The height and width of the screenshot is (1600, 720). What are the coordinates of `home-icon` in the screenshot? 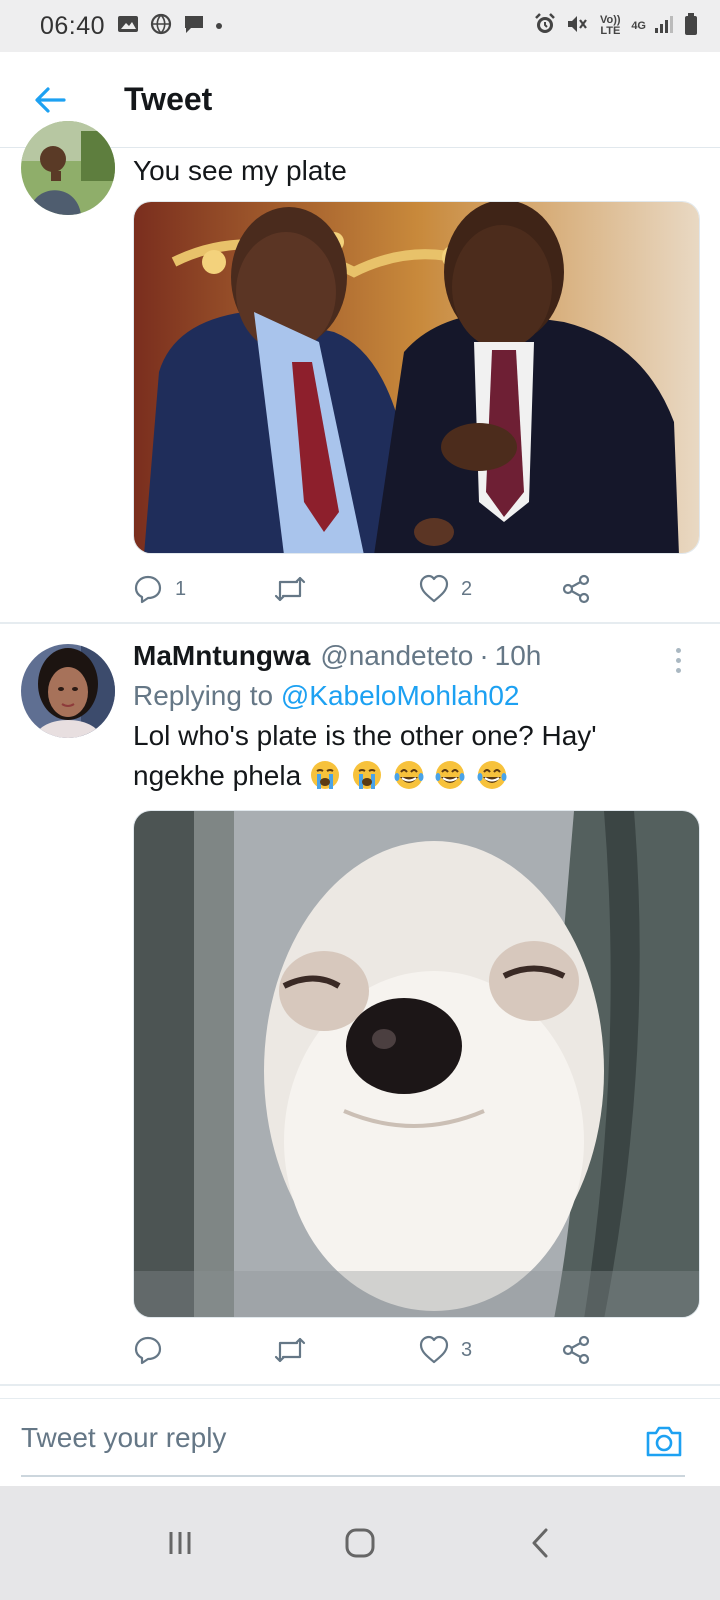 It's located at (360, 1543).